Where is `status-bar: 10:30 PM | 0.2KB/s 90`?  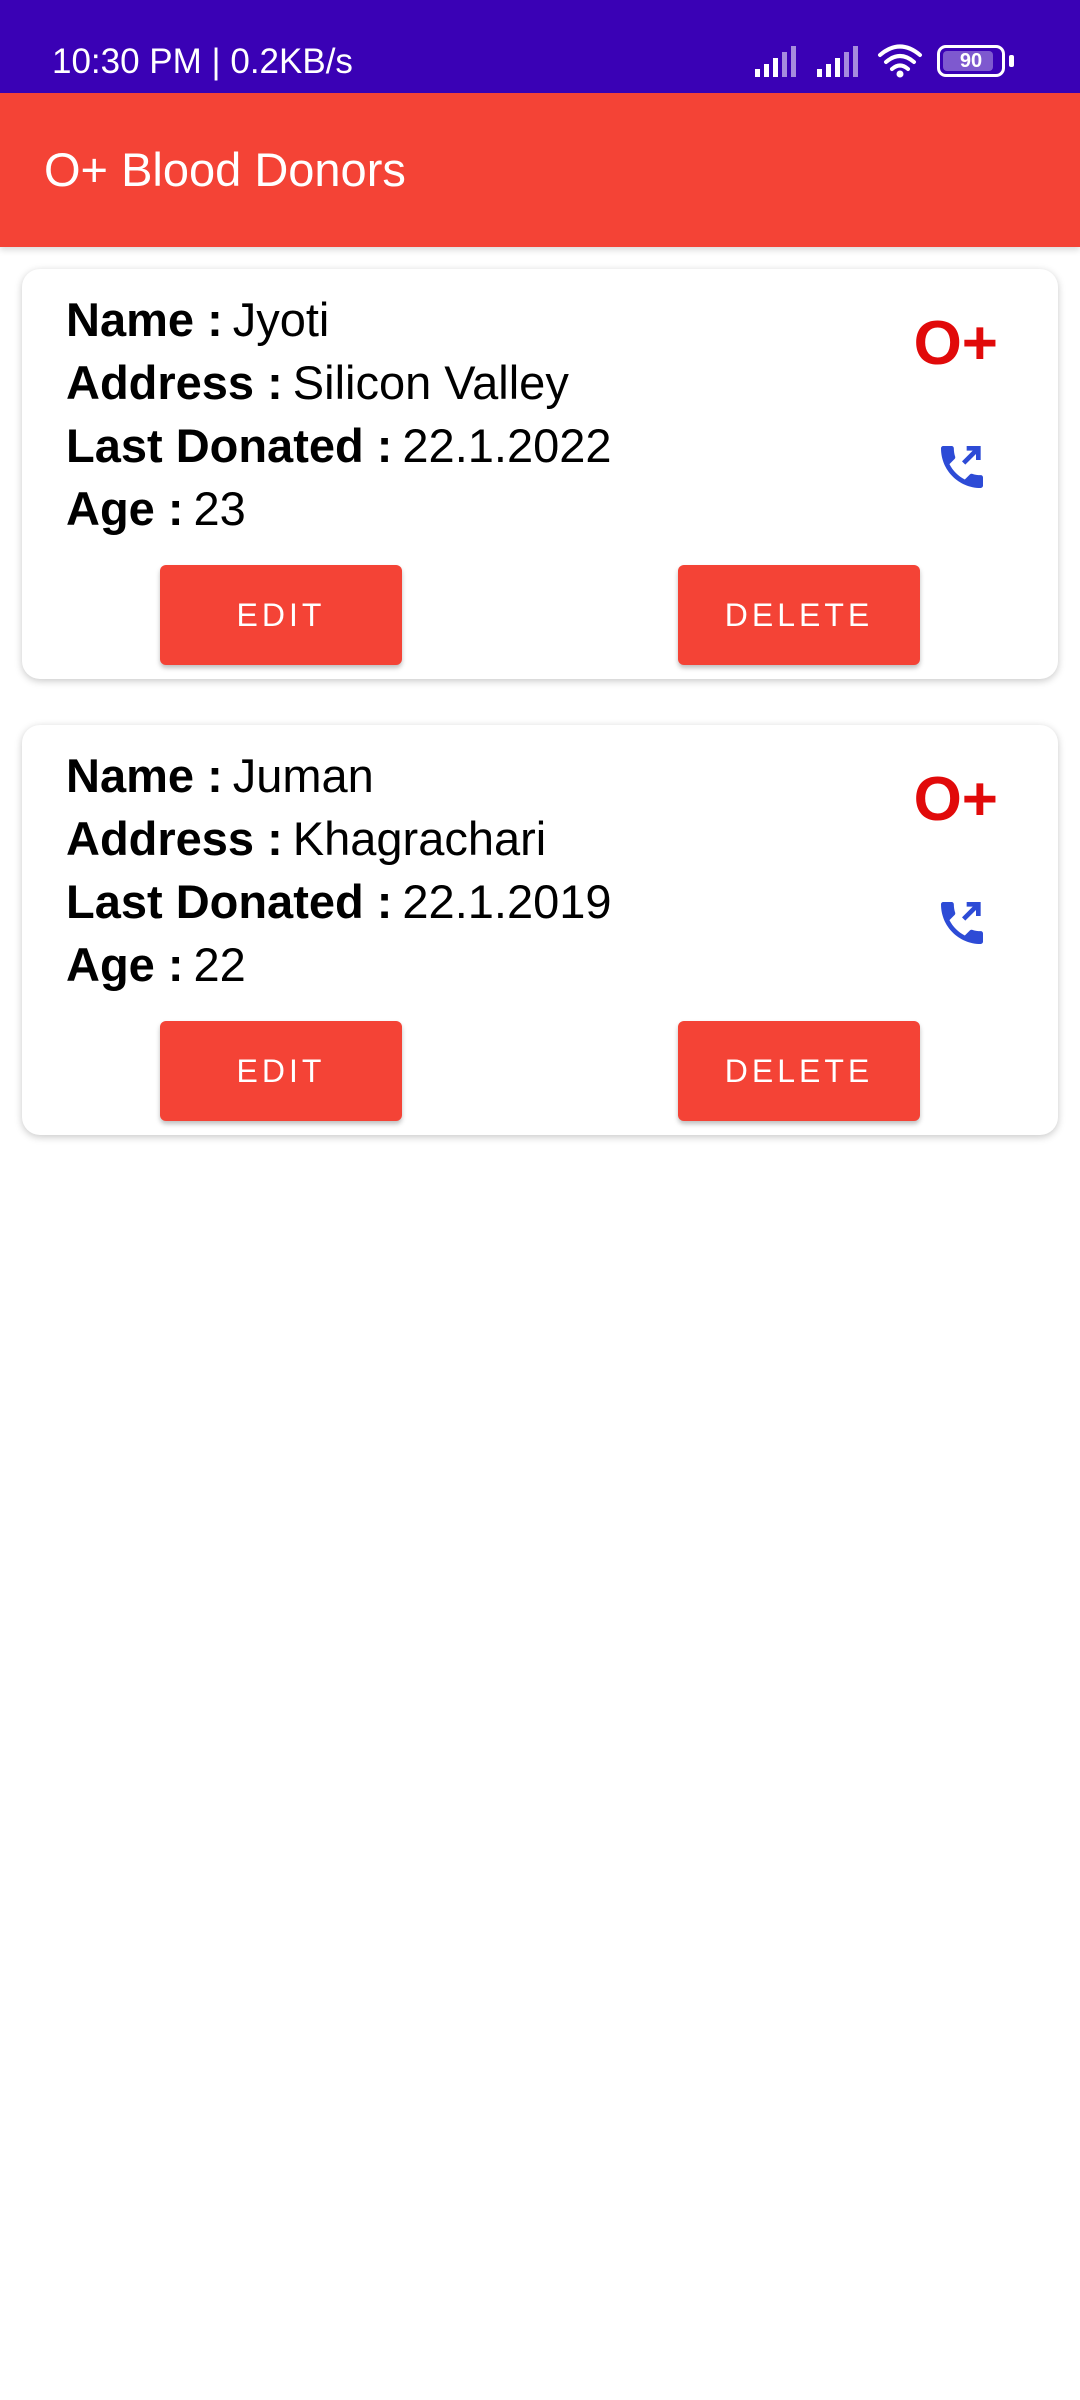
status-bar: 10:30 PM | 0.2KB/s 90 is located at coordinates (540, 46).